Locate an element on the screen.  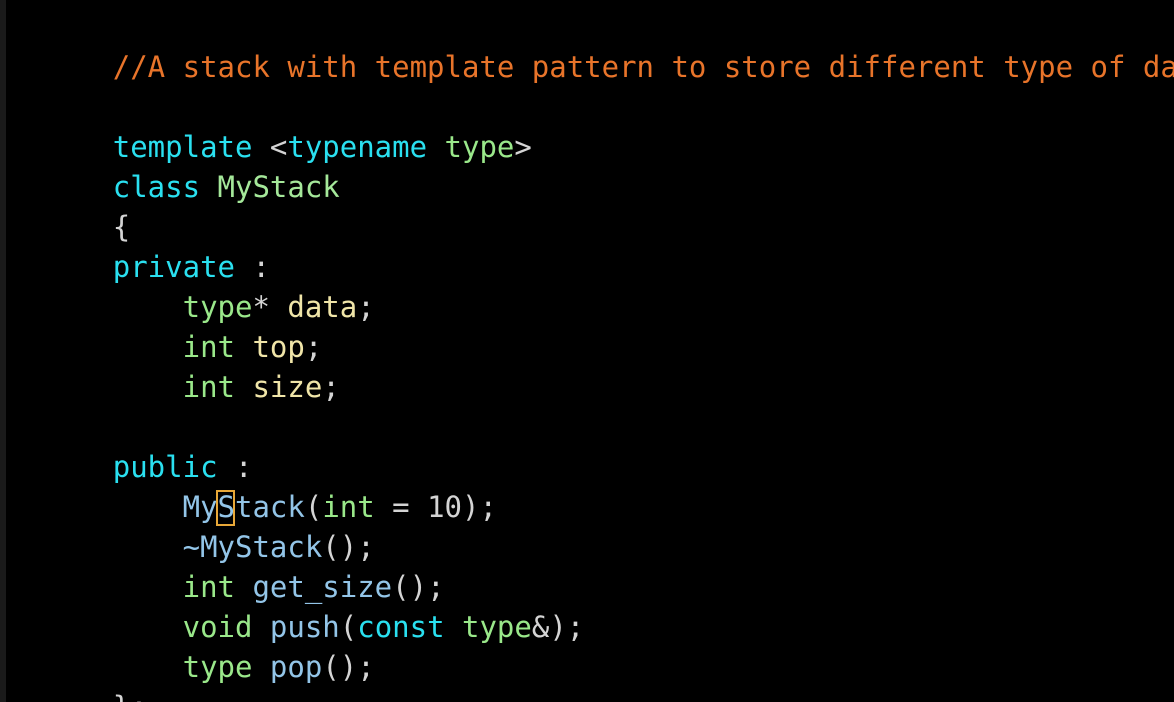
member-top: top is located at coordinates (278, 347).